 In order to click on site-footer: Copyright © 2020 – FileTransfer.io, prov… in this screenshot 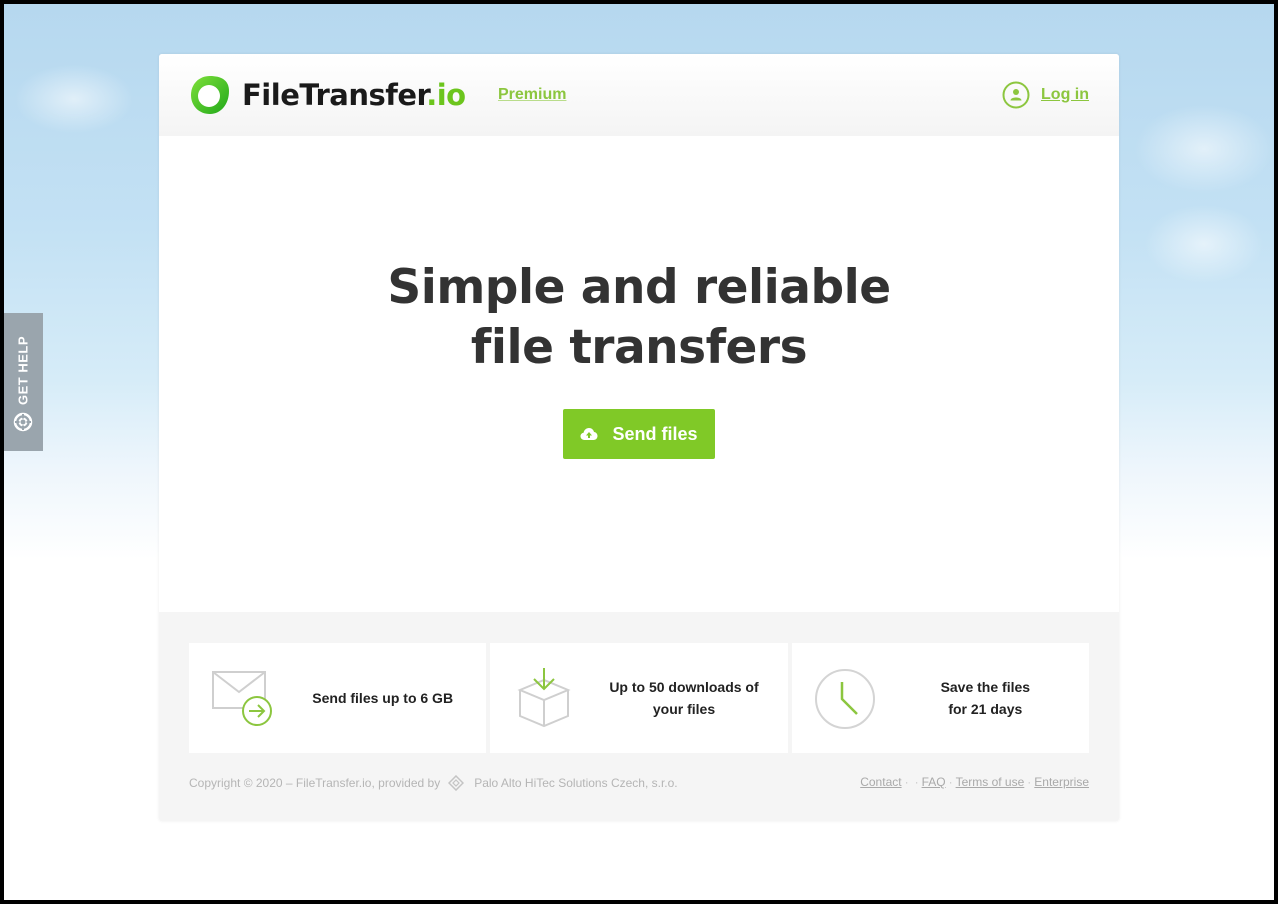, I will do `click(639, 782)`.